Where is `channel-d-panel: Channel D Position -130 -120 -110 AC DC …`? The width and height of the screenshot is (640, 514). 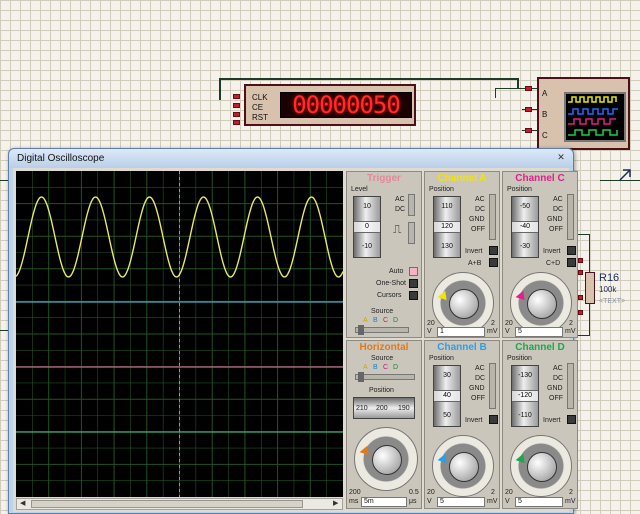
channel-d-panel: Channel D Position -130 -120 -110 AC DC … is located at coordinates (540, 424).